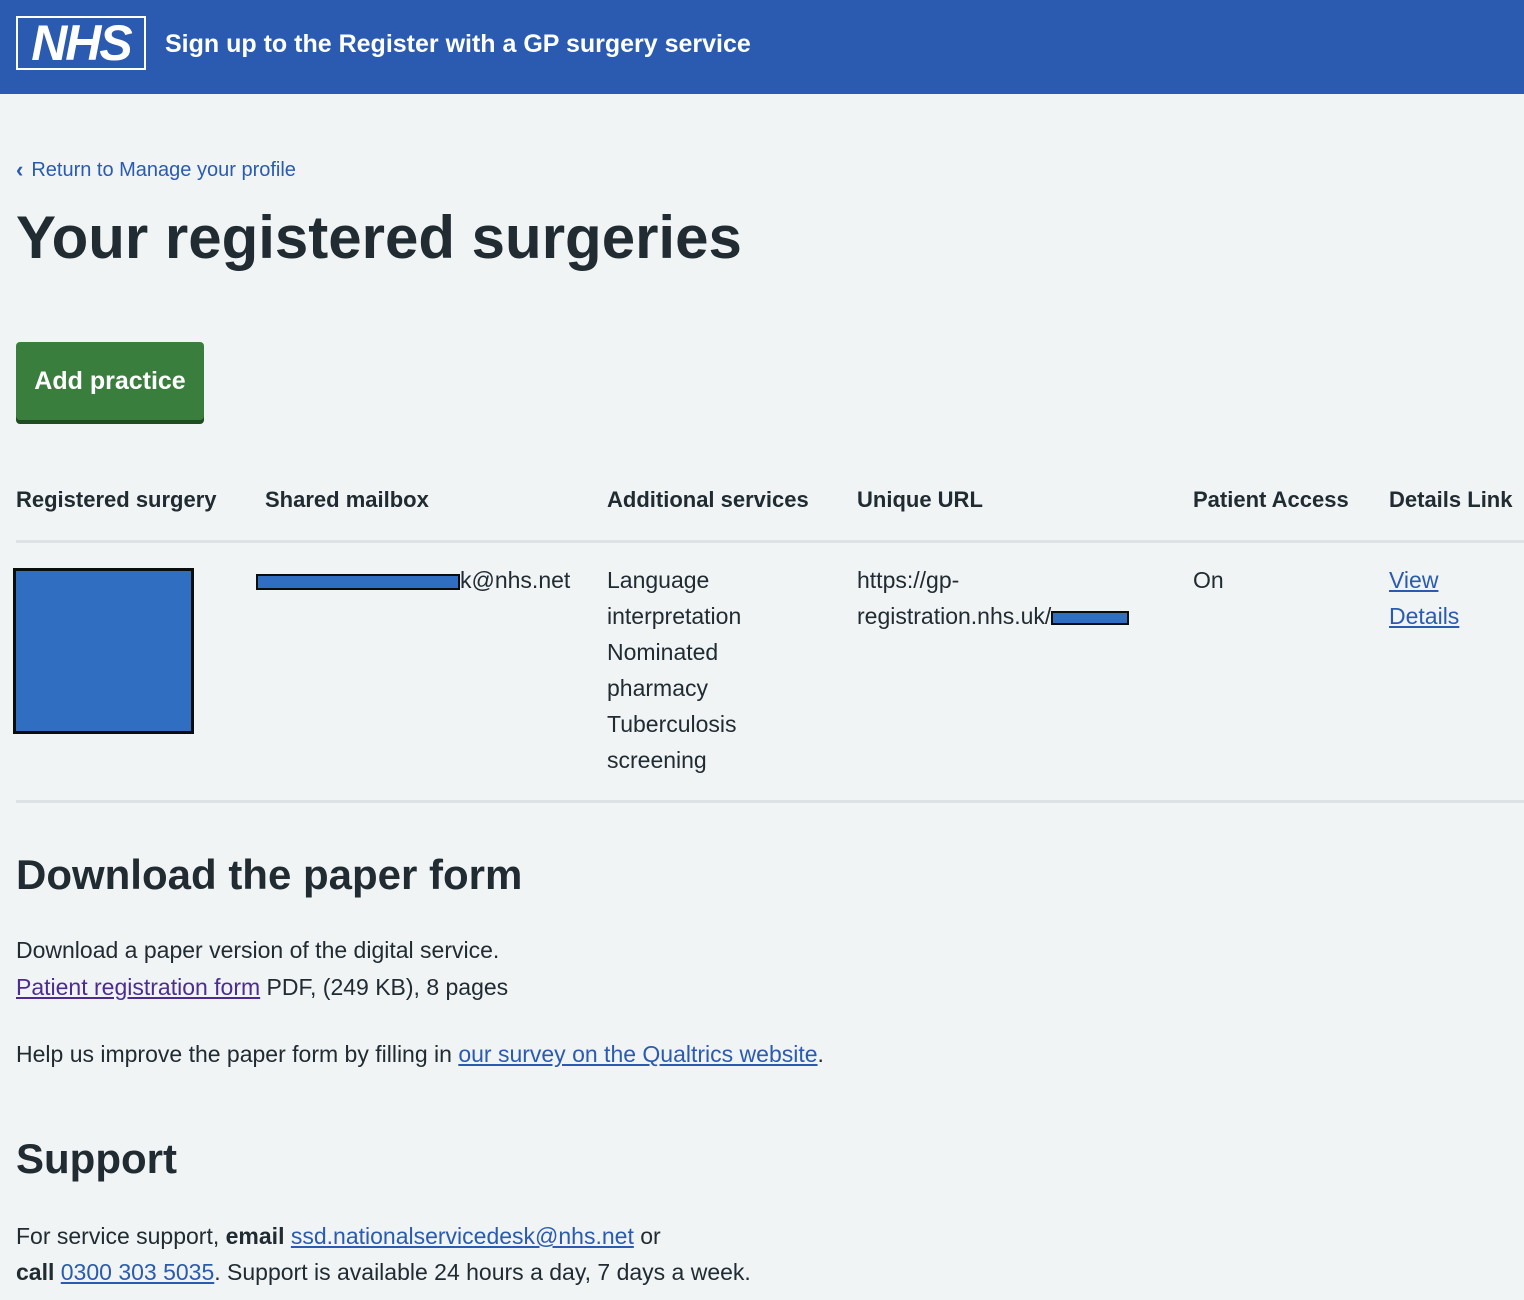  Describe the element at coordinates (462, 1236) in the screenshot. I see `support-email-link: ssd.nationalservicedesk@nhs.net` at that location.